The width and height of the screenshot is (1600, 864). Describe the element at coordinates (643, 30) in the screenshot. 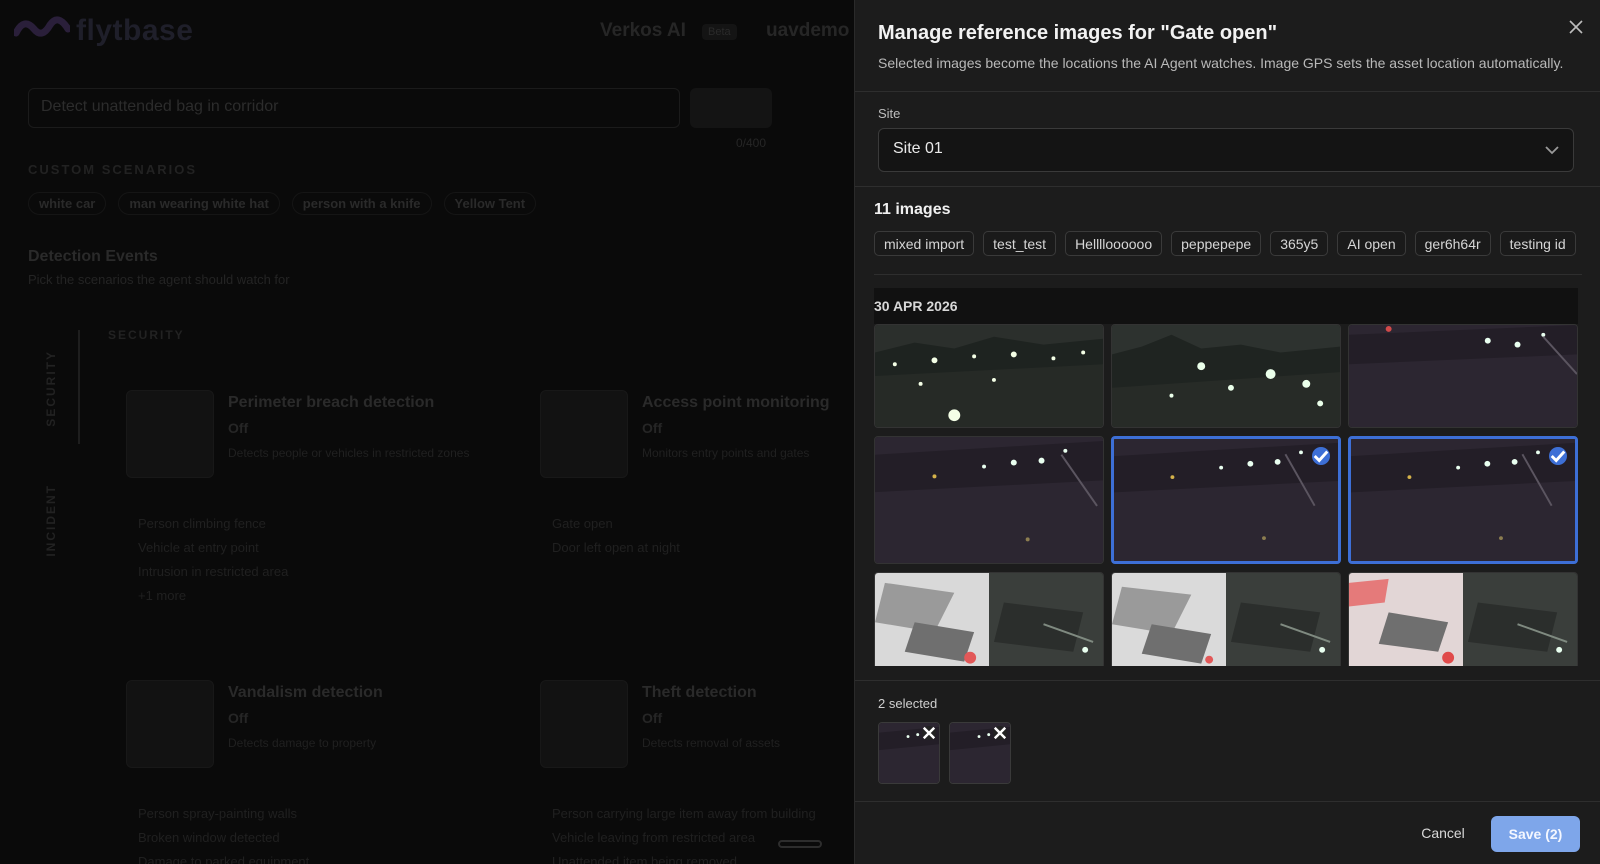

I see `app-title: Verkos AI` at that location.